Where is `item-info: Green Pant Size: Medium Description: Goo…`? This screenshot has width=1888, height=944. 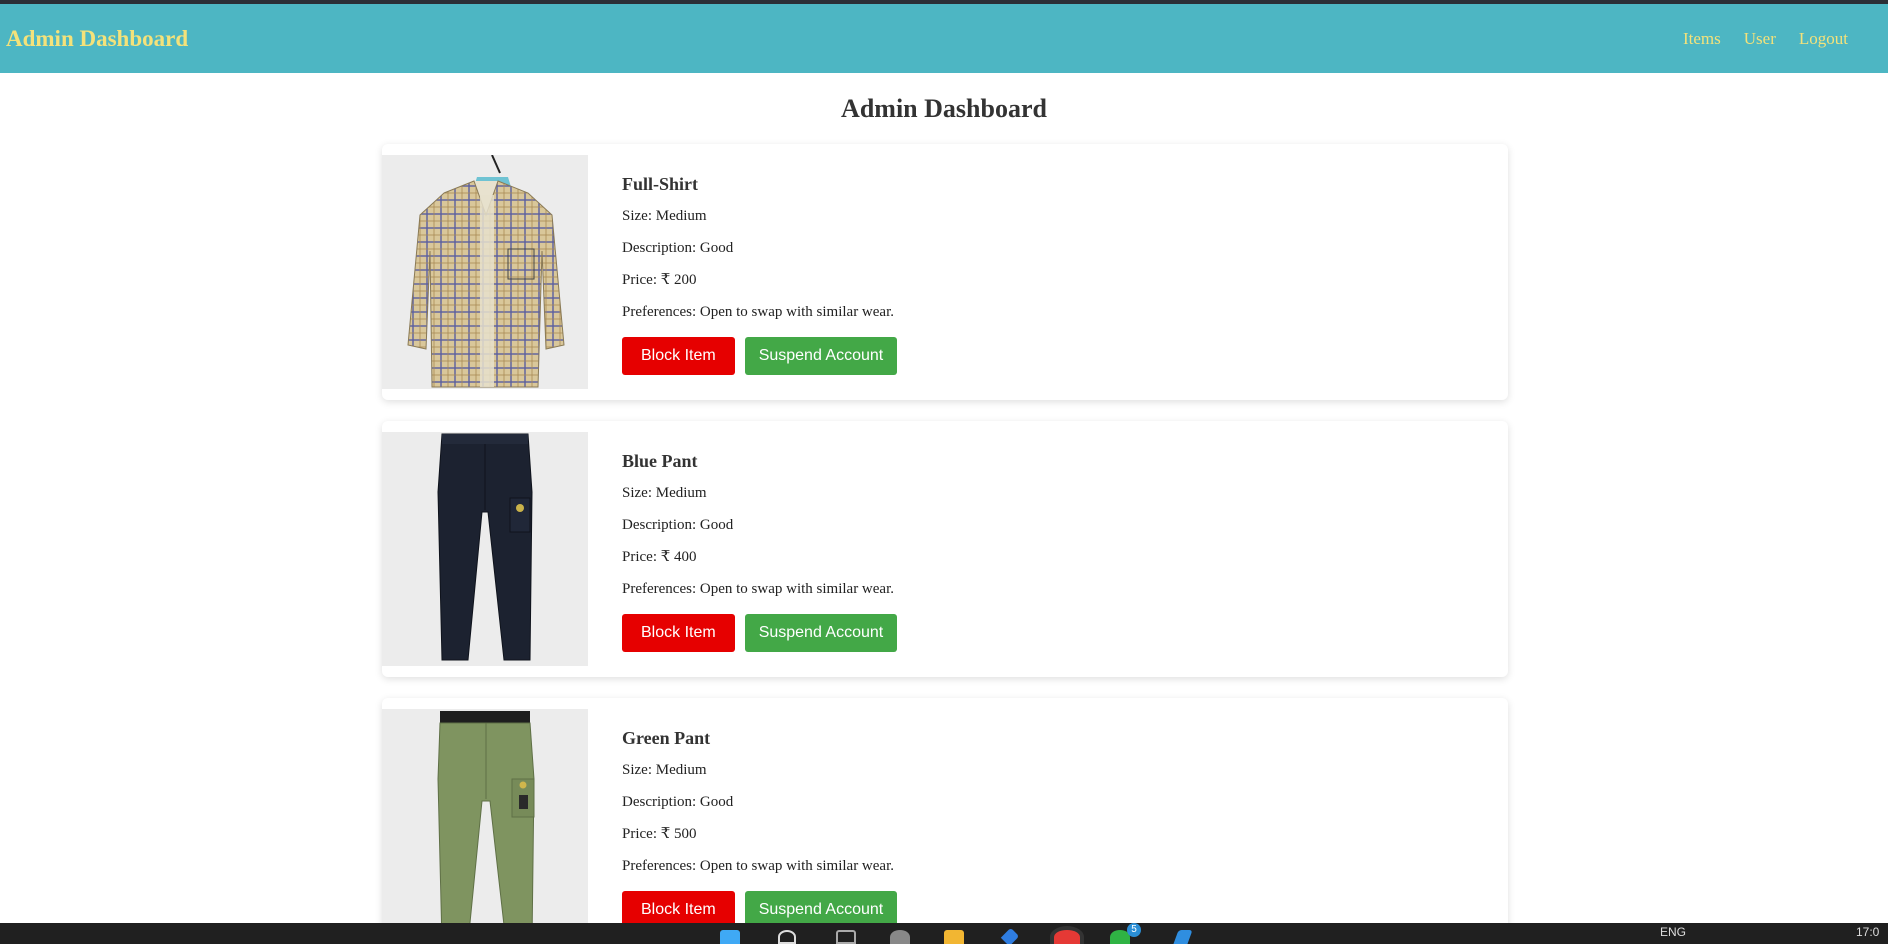 item-info: Green Pant Size: Medium Description: Goo… is located at coordinates (760, 828).